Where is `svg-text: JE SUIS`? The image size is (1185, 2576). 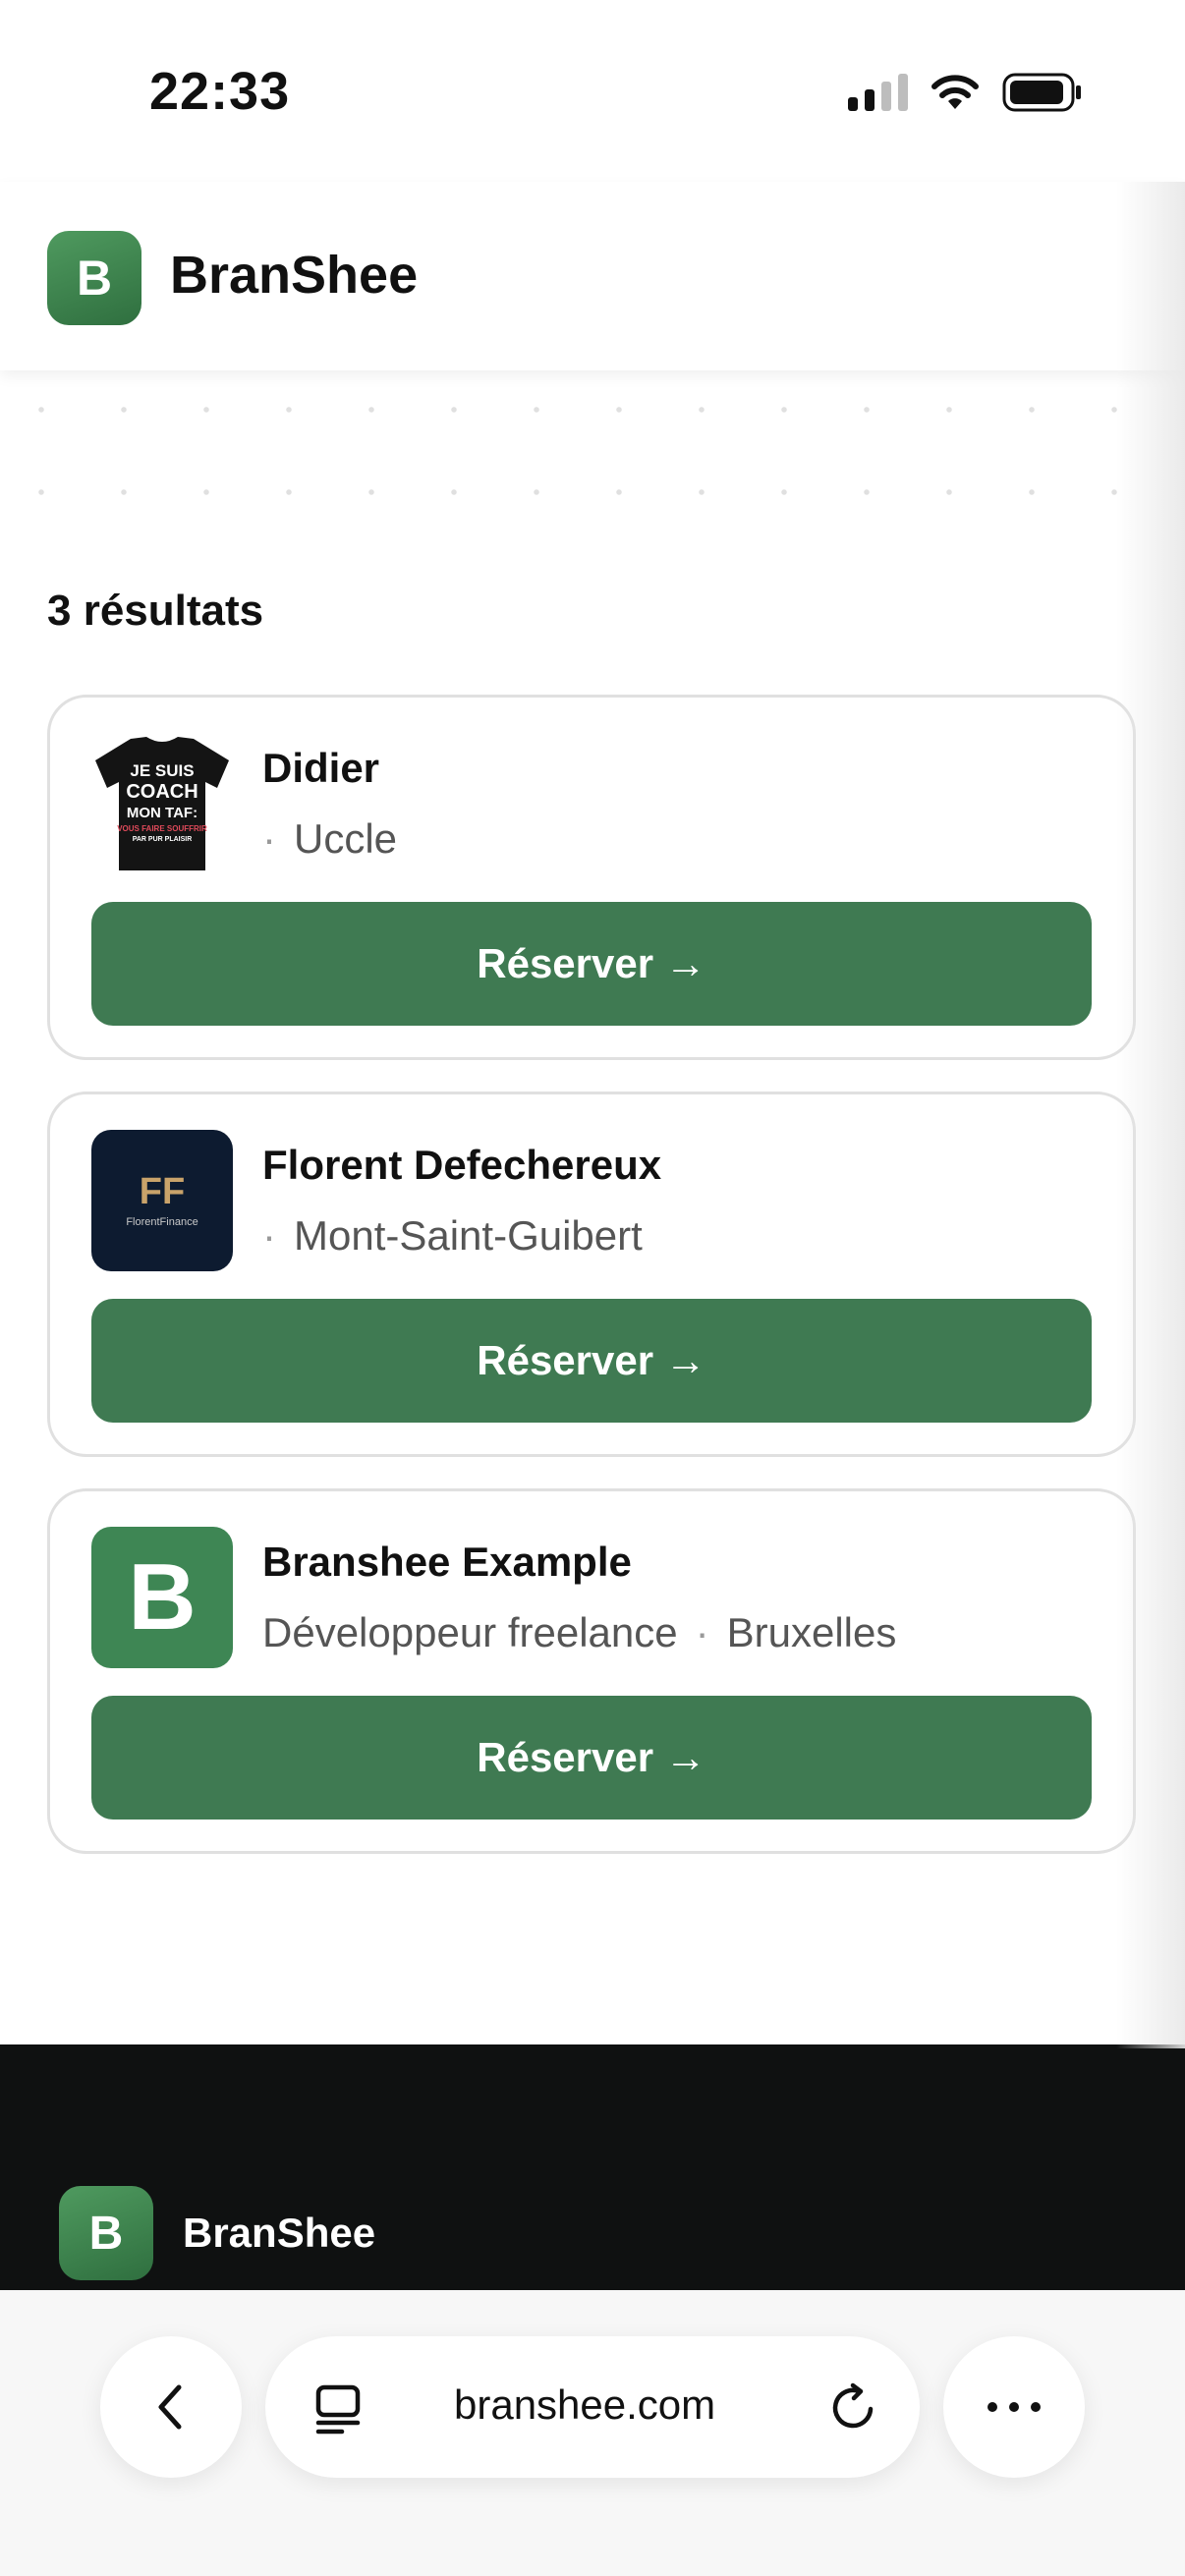
svg-text: JE SUIS is located at coordinates (162, 770).